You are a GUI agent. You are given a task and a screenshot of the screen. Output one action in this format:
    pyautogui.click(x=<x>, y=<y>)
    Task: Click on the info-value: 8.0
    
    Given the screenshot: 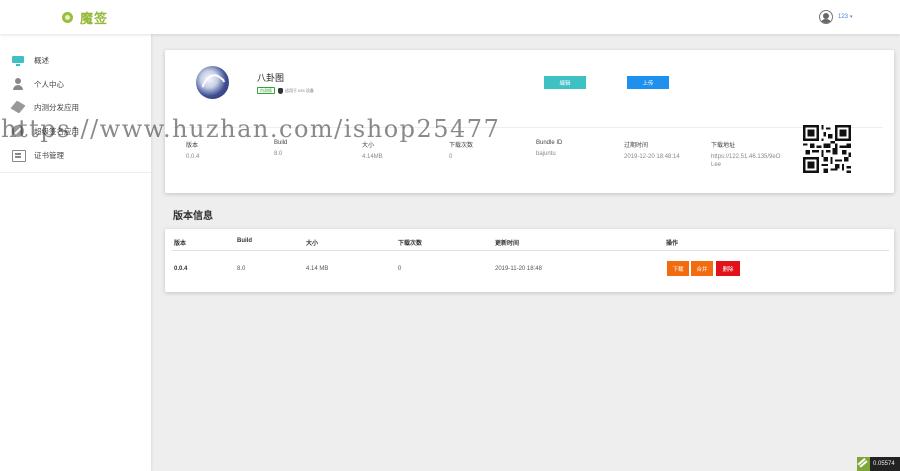 What is the action you would take?
    pyautogui.click(x=278, y=154)
    